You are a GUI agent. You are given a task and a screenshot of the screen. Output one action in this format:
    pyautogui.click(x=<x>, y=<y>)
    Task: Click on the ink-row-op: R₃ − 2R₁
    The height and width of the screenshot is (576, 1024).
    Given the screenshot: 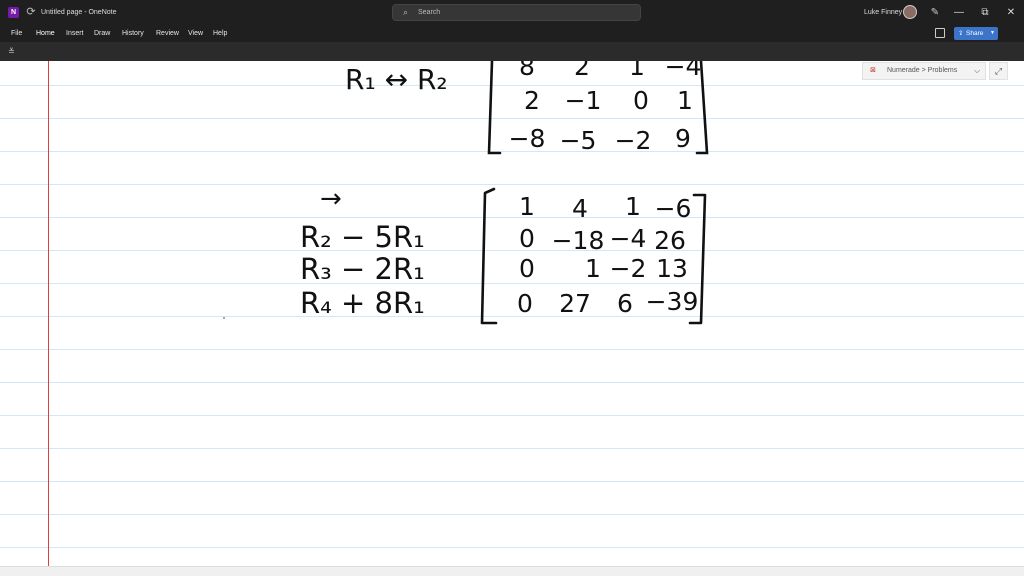 What is the action you would take?
    pyautogui.click(x=362, y=269)
    